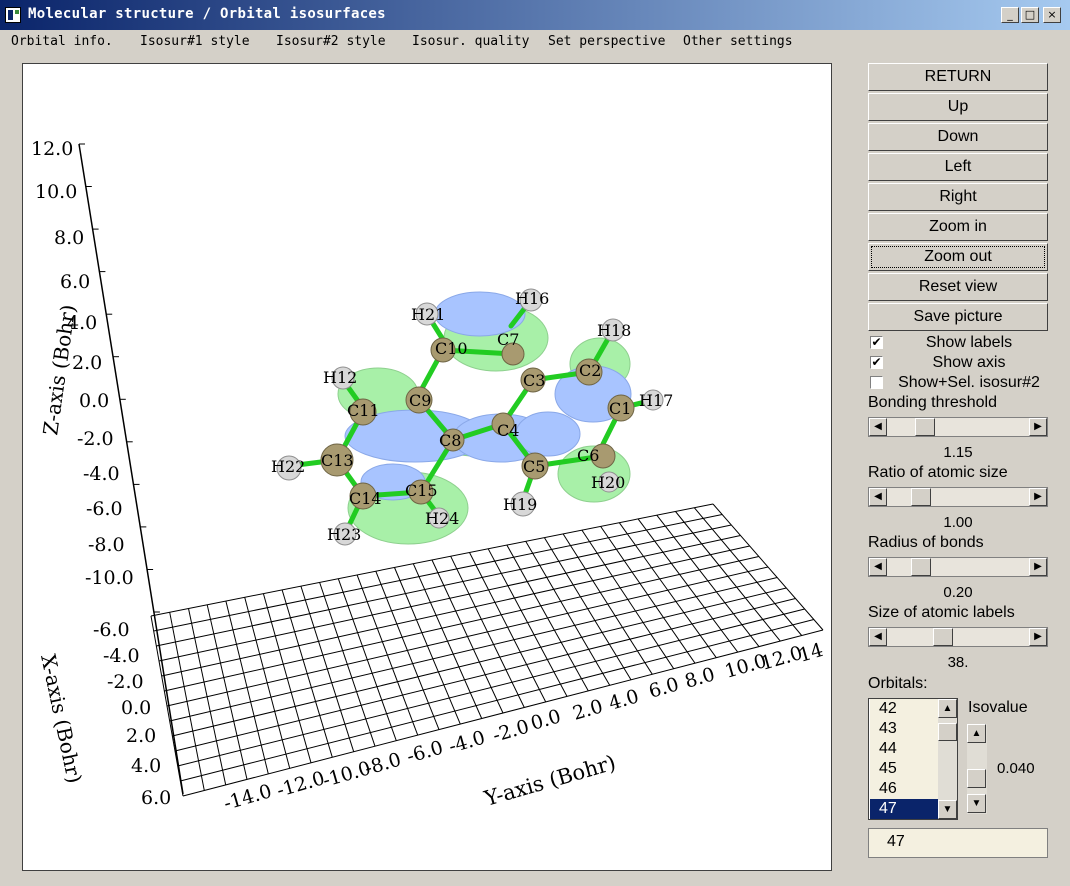 The image size is (1070, 886). I want to click on y-tick-label: 14, so click(810, 653).